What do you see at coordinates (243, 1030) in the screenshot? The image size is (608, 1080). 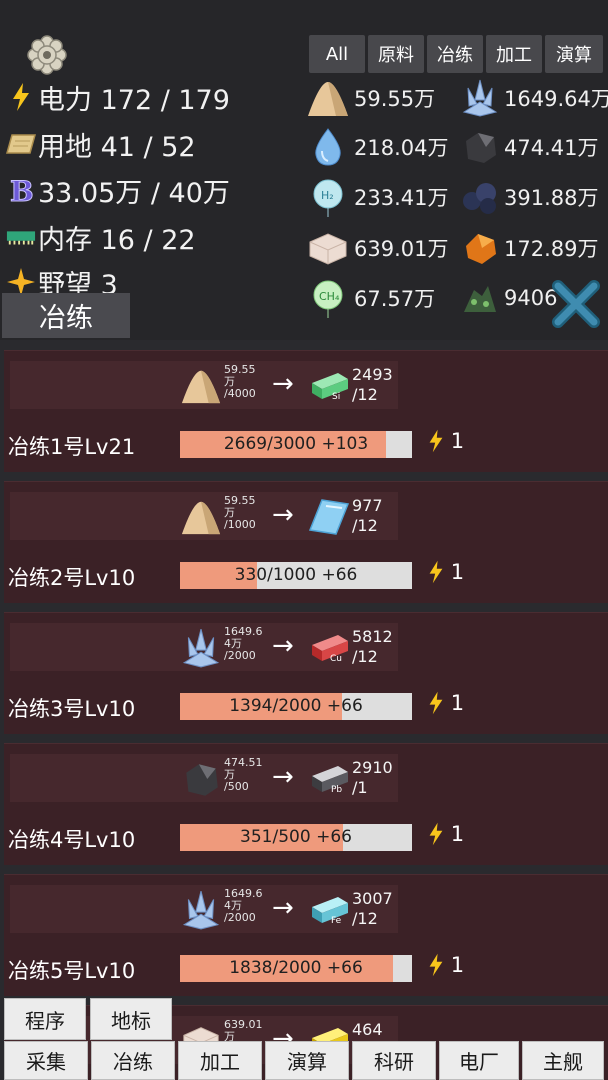 I see `input-amount: 639.01 万` at bounding box center [243, 1030].